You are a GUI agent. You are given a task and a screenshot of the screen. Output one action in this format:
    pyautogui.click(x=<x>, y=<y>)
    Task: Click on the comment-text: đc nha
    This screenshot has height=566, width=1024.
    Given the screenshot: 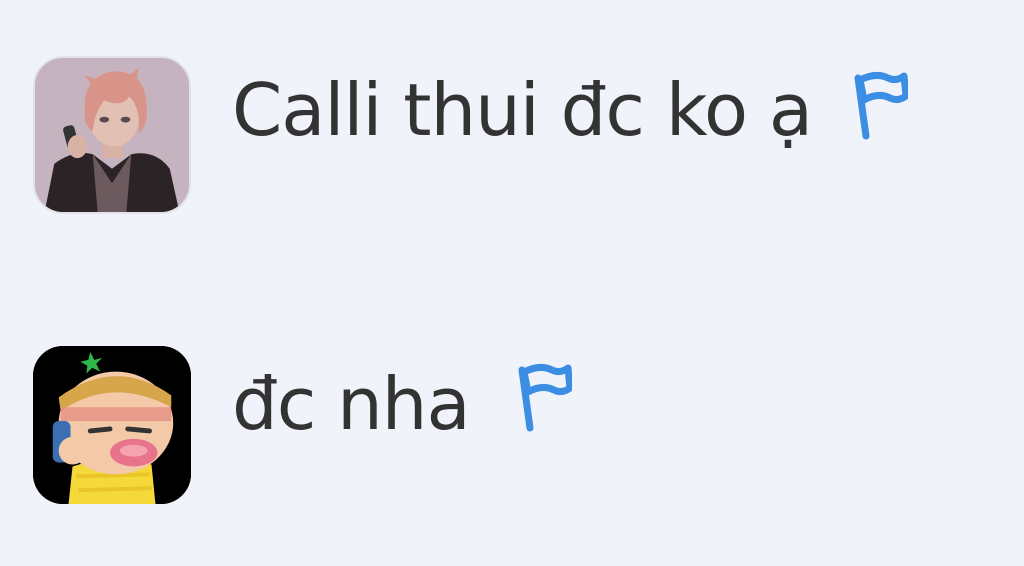 What is the action you would take?
    pyautogui.click(x=351, y=404)
    